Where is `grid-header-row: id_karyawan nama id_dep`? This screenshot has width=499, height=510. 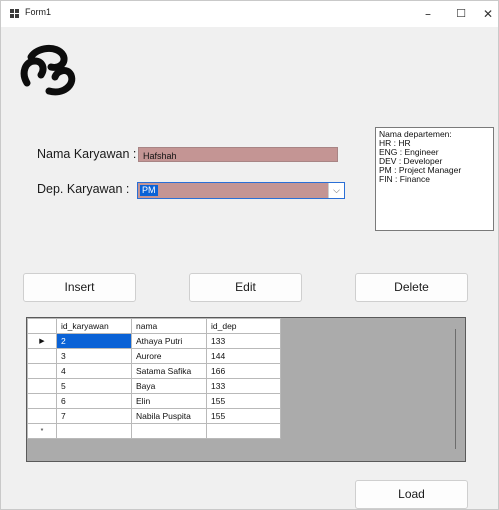 grid-header-row: id_karyawan nama id_dep is located at coordinates (154, 326).